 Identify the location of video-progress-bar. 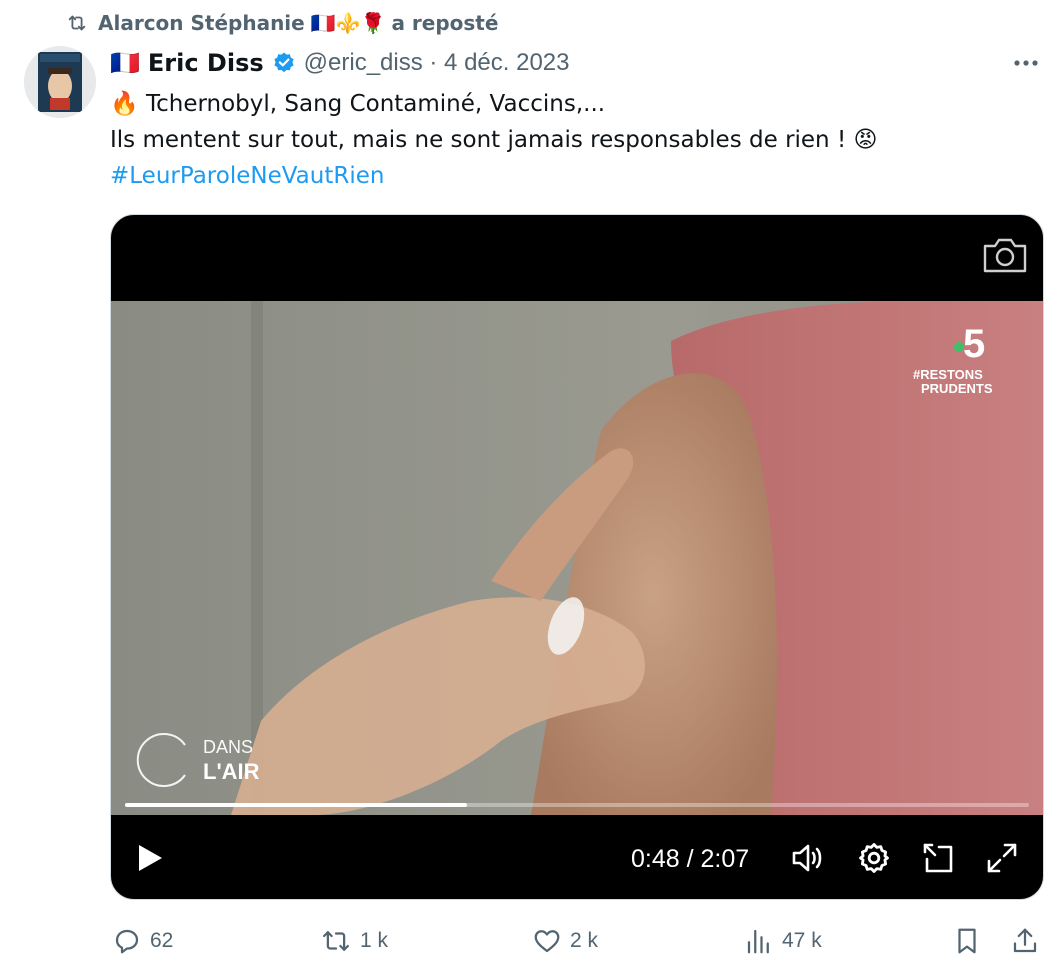
(577, 805).